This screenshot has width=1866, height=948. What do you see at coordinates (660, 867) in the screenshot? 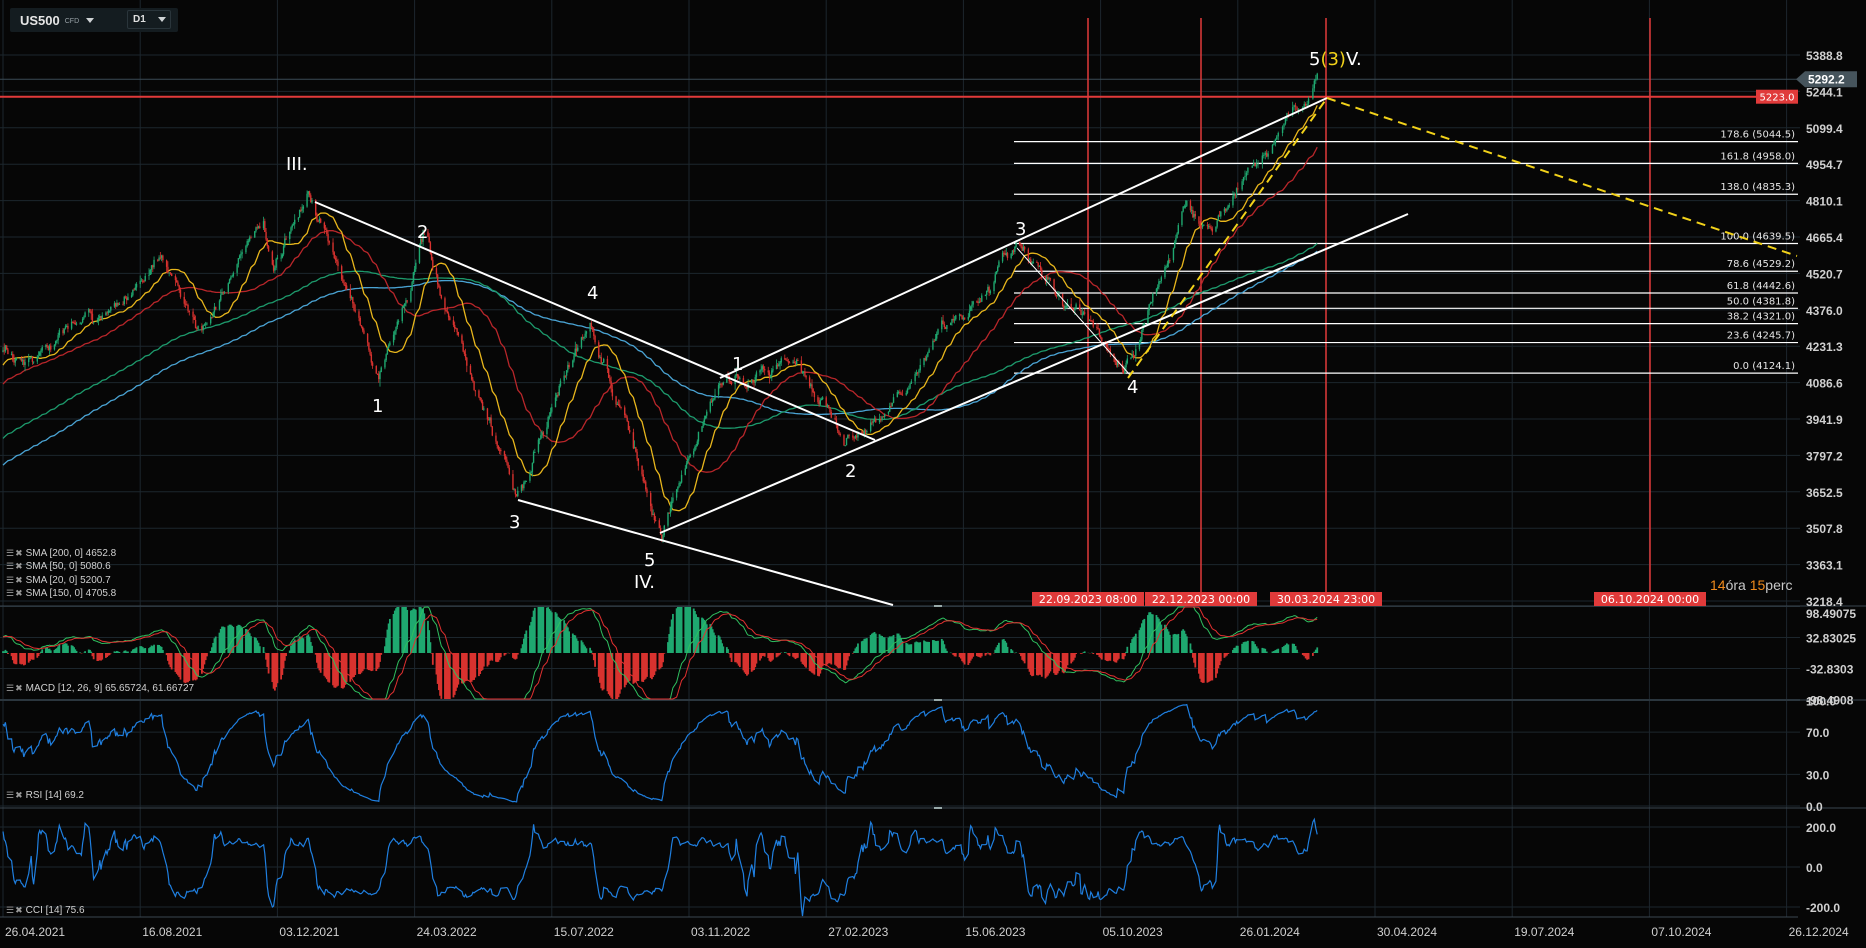
I see `cci-line` at bounding box center [660, 867].